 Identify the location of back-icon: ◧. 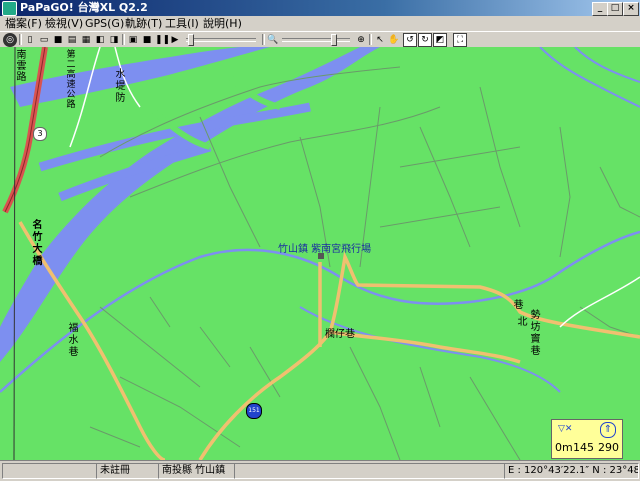
(100, 40).